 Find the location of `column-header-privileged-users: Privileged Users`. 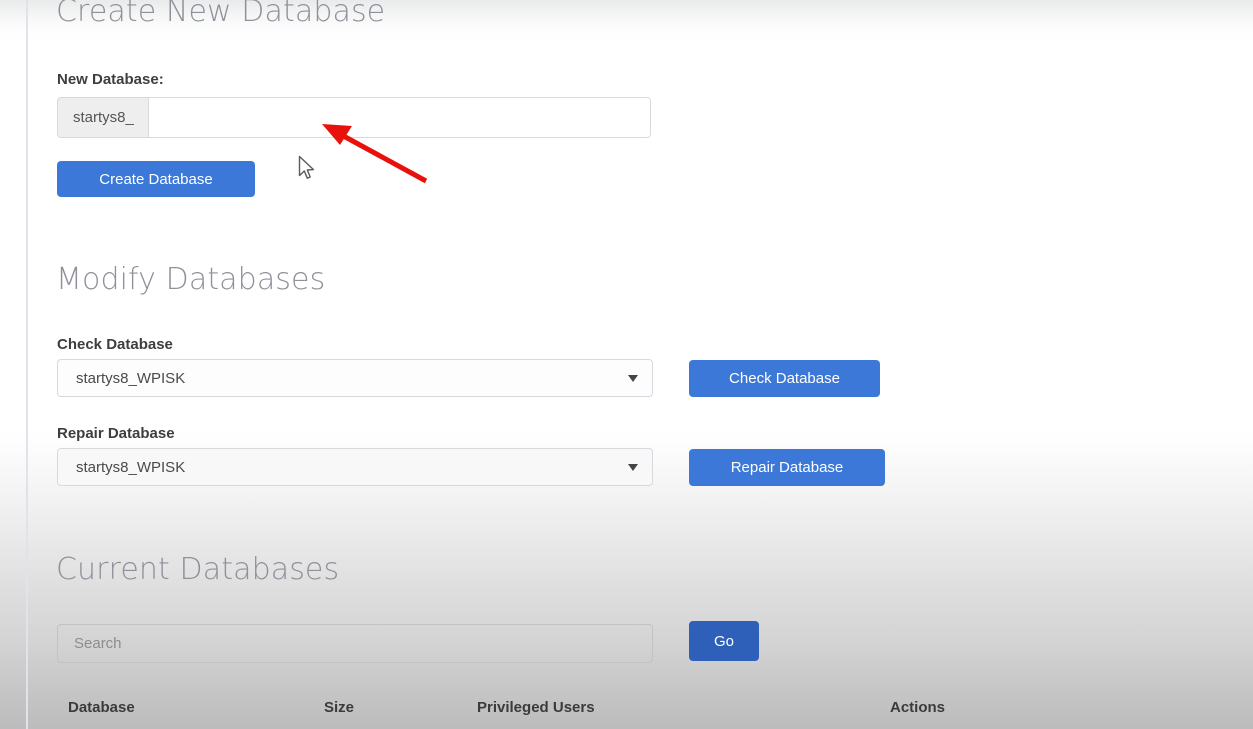

column-header-privileged-users: Privileged Users is located at coordinates (536, 707).